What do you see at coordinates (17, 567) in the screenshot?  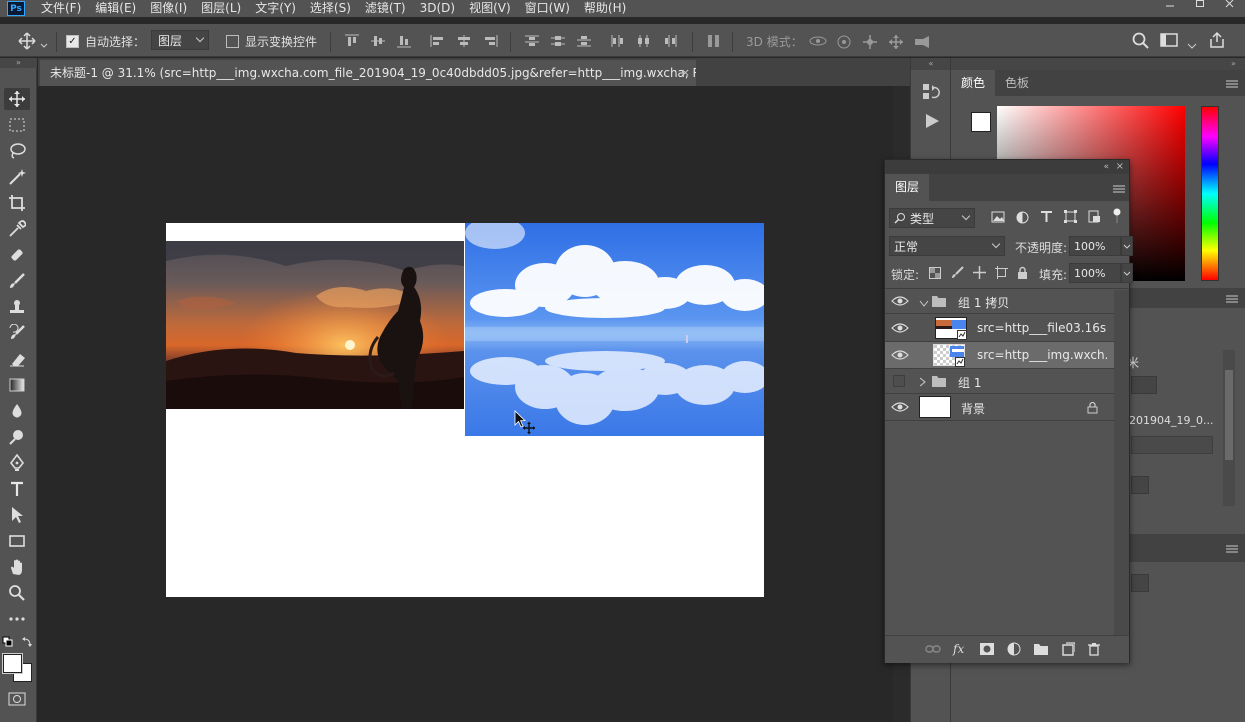 I see `hand-tool-icon` at bounding box center [17, 567].